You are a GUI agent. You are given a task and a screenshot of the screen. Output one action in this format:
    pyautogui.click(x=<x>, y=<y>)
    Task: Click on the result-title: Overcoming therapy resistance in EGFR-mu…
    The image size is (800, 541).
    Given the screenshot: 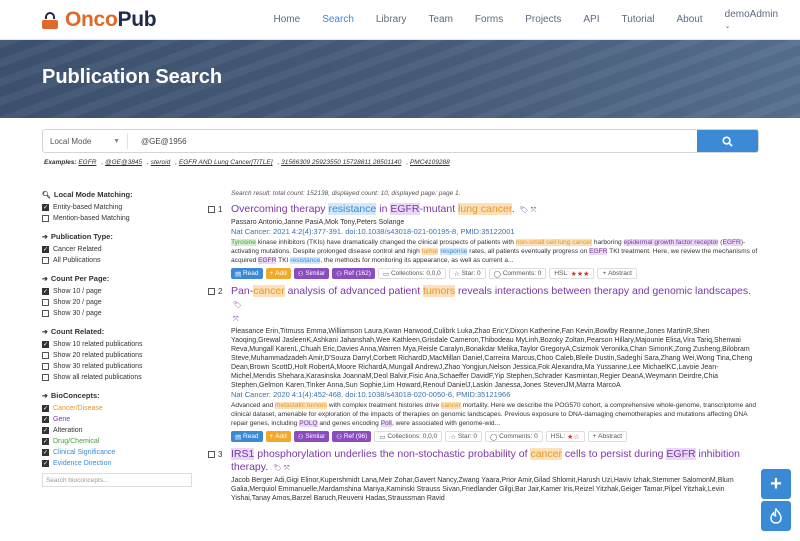 What is the action you would take?
    pyautogui.click(x=495, y=210)
    